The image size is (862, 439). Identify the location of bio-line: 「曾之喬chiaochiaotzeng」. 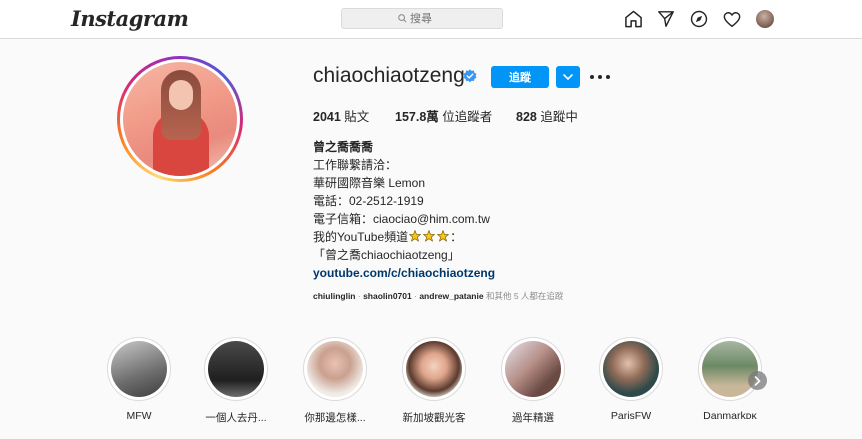
(386, 255).